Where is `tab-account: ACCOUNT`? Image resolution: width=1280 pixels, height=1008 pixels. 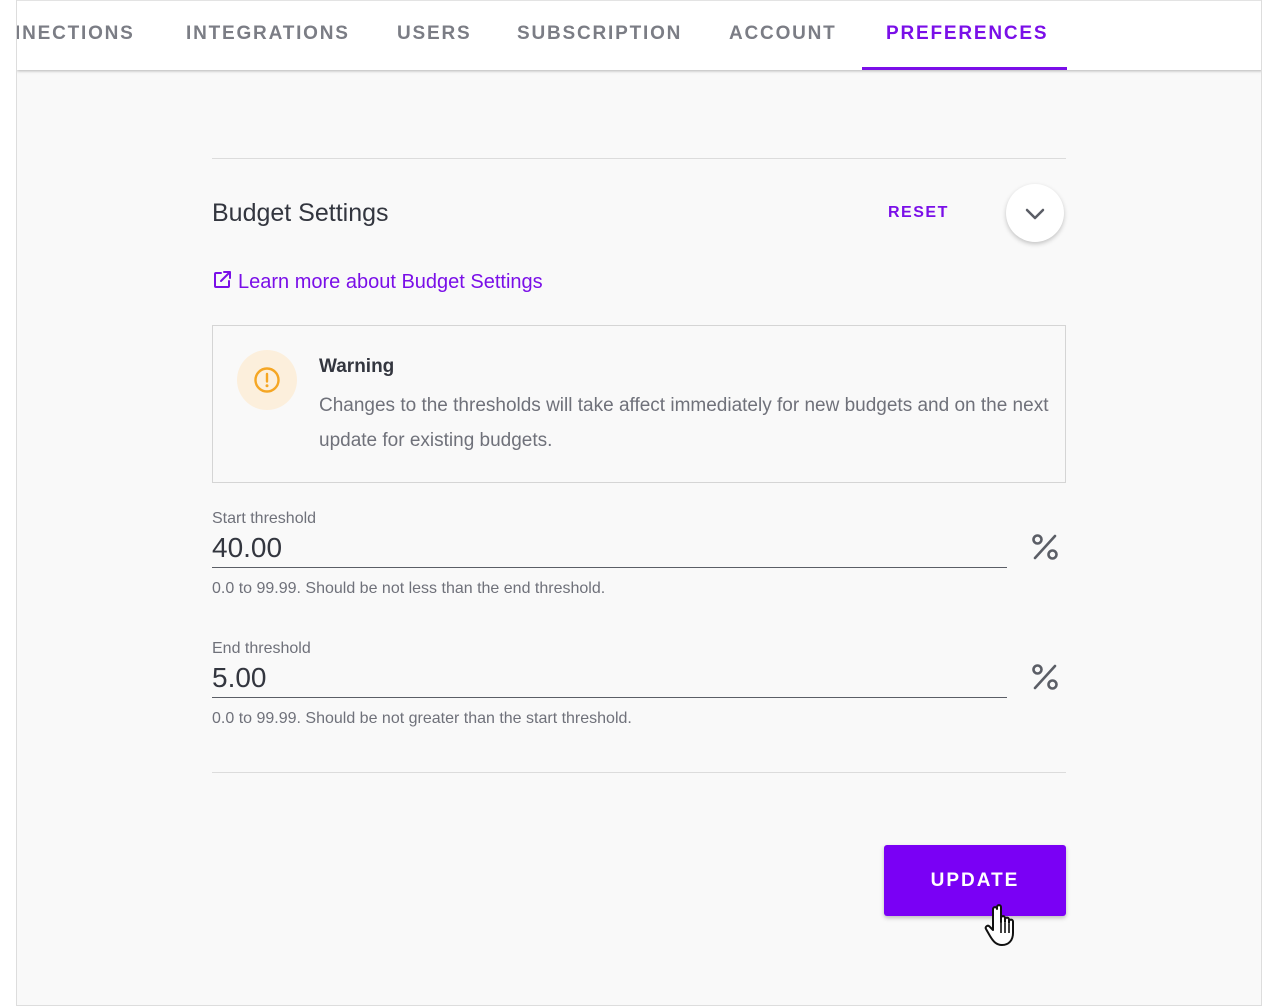 tab-account: ACCOUNT is located at coordinates (783, 35).